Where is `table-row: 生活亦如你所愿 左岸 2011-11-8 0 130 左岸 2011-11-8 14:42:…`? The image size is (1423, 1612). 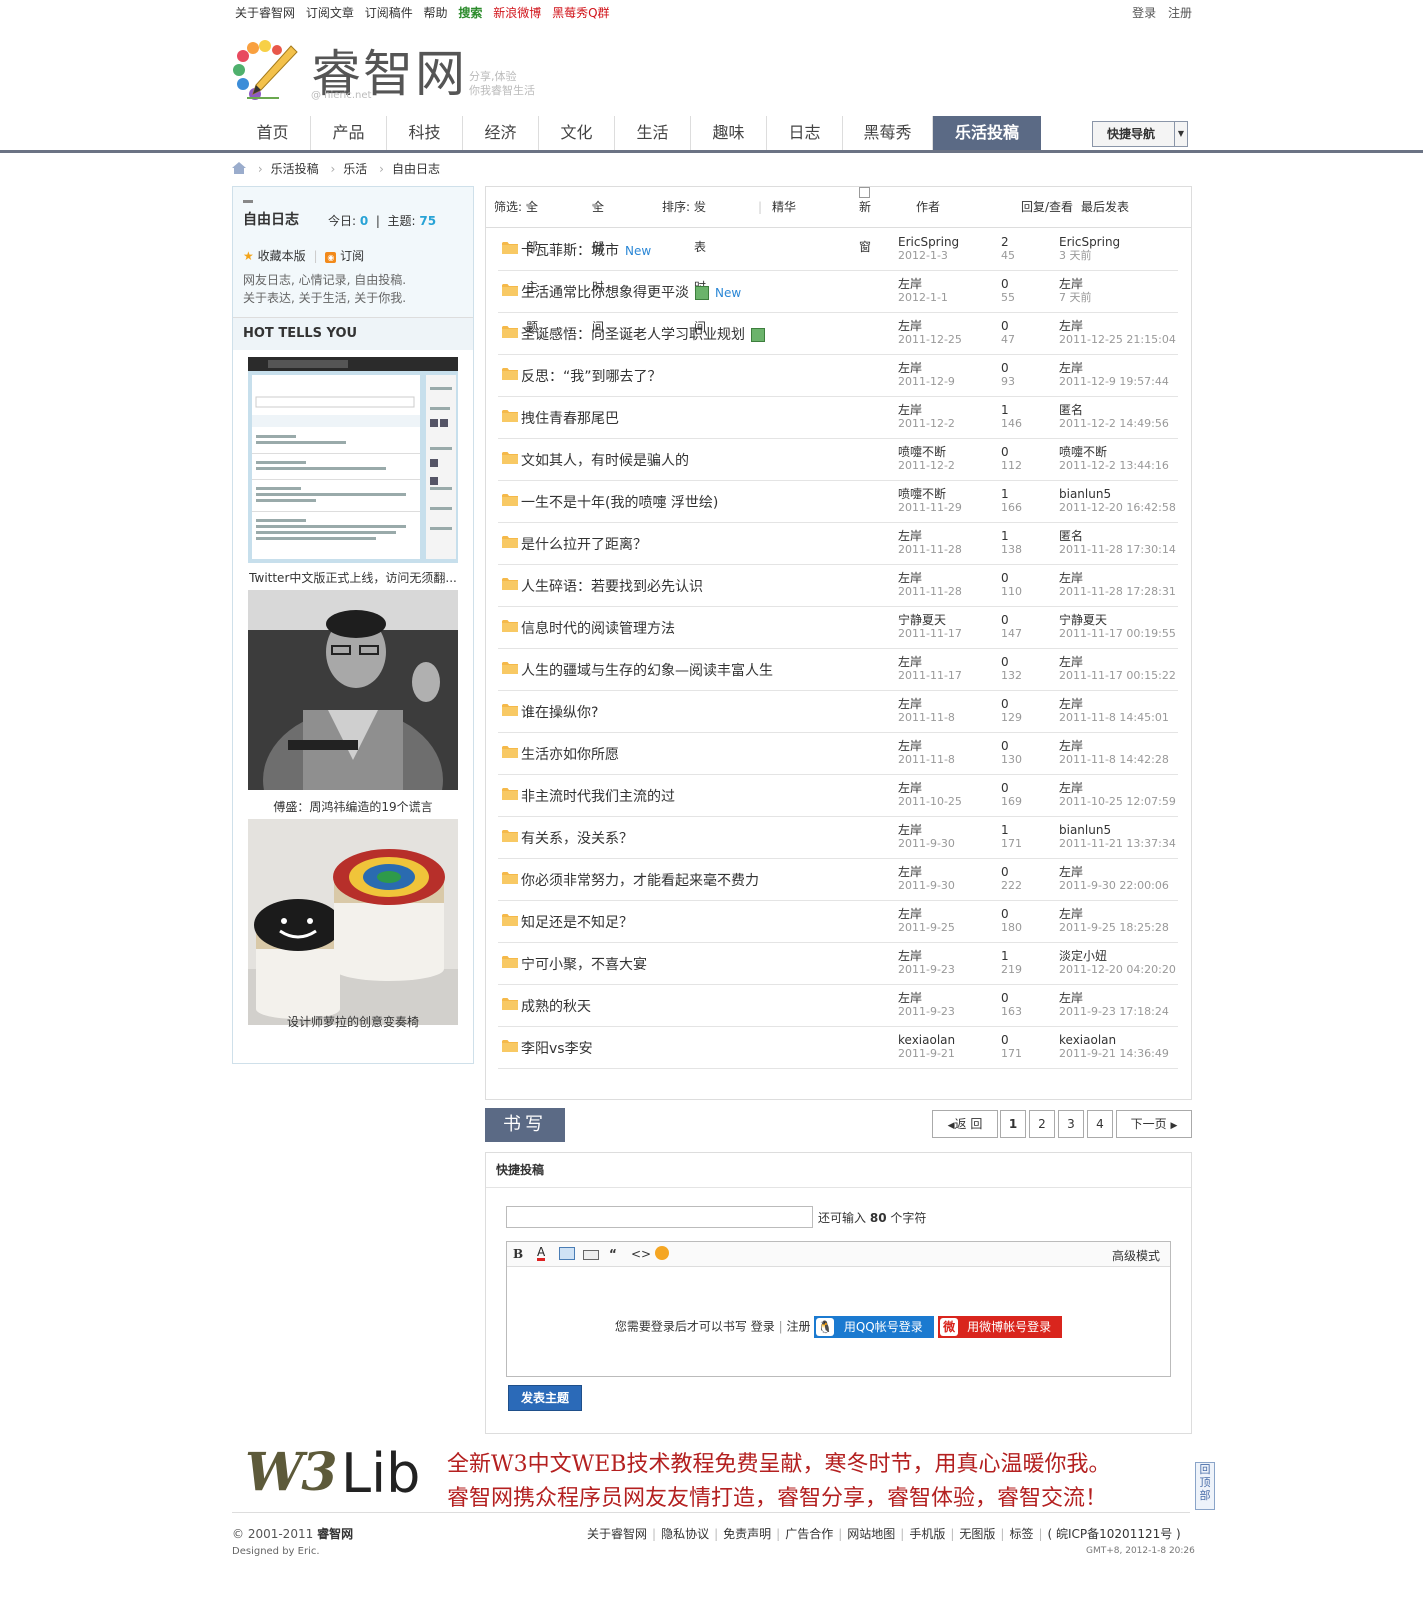 table-row: 生活亦如你所愿 左岸 2011-11-8 0 130 左岸 2011-11-8 14:42:… is located at coordinates (838, 753).